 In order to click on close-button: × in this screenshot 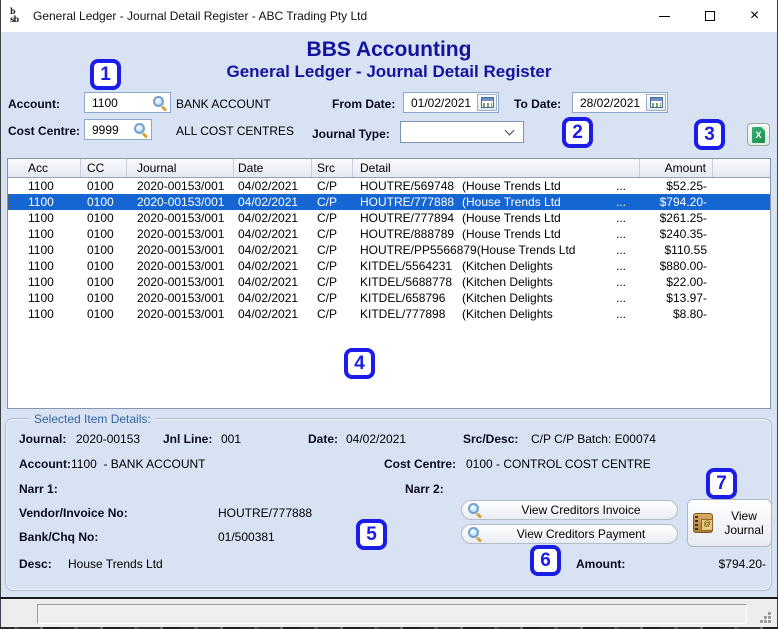, I will do `click(754, 16)`.